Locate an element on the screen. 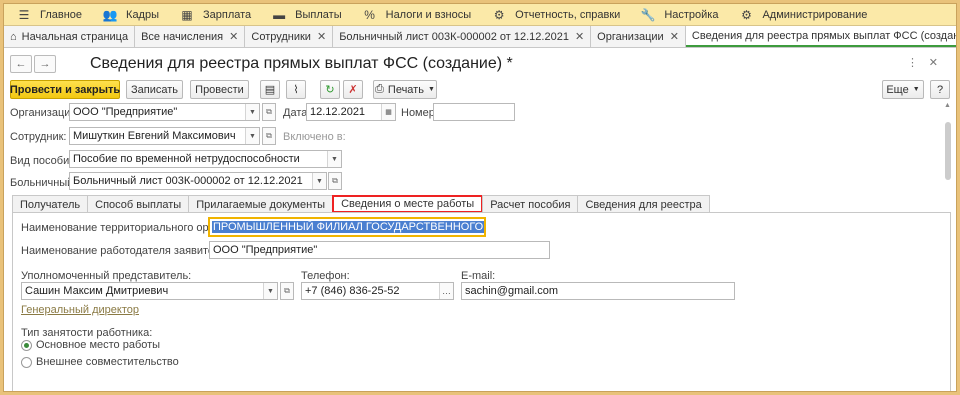 The height and width of the screenshot is (395, 960). tab-registry-info: Сведения для реестра is located at coordinates (643, 204).